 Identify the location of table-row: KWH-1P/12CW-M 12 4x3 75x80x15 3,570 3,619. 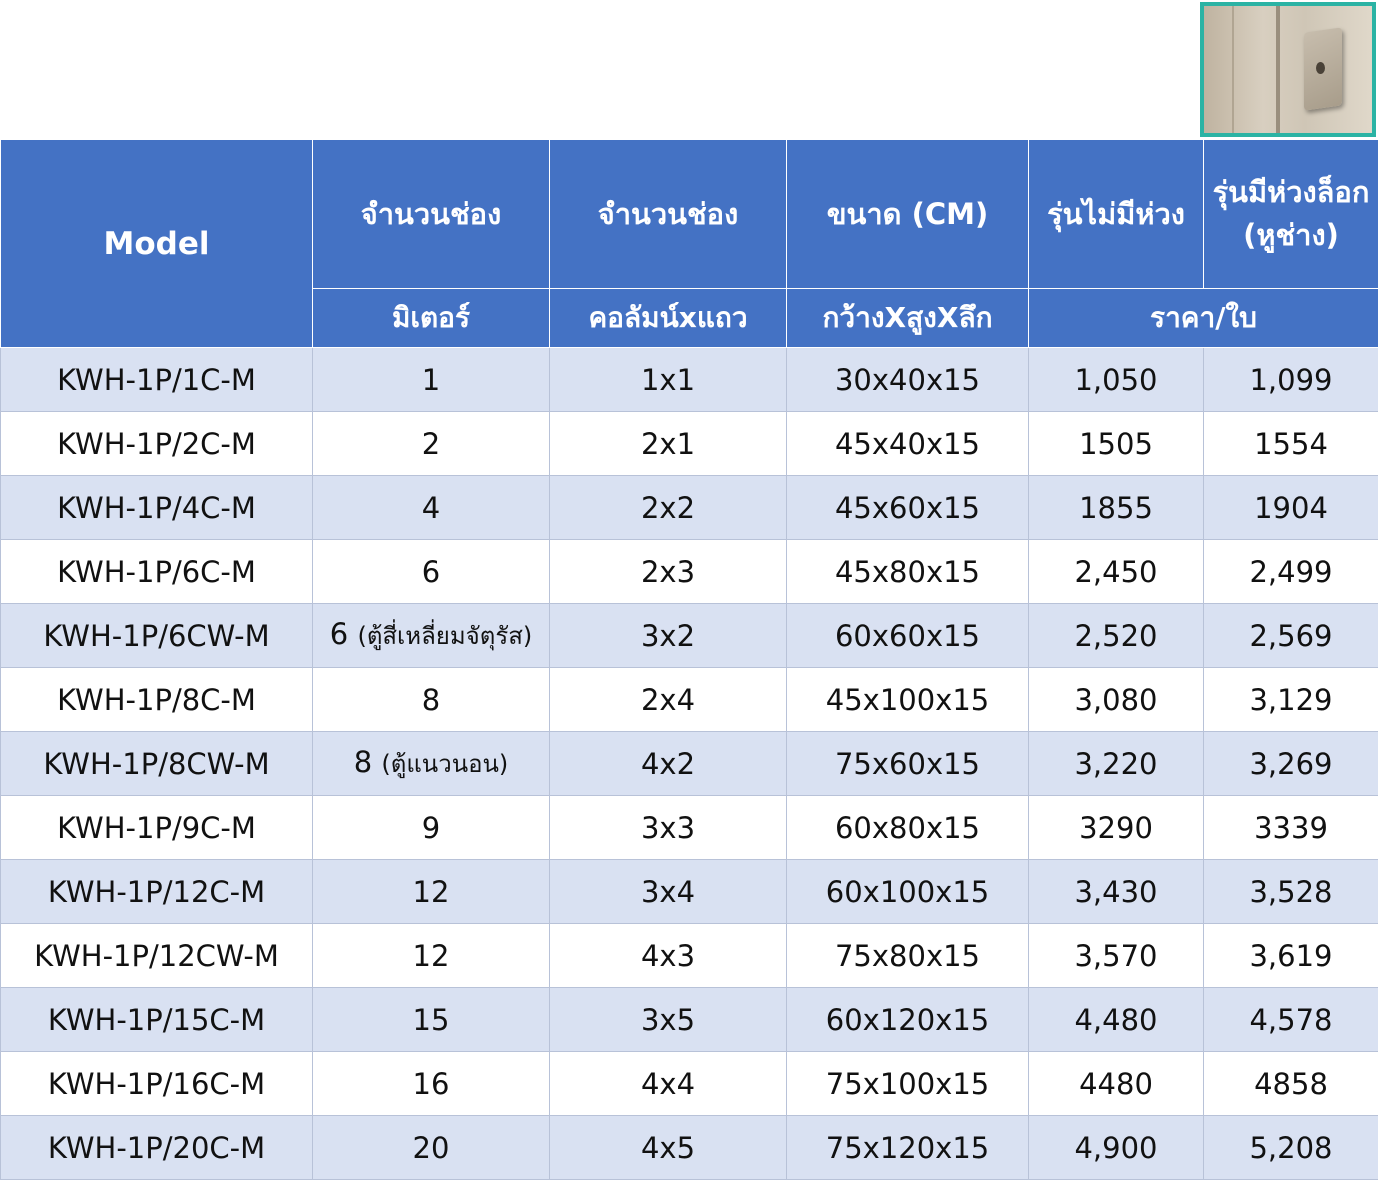
(689, 955).